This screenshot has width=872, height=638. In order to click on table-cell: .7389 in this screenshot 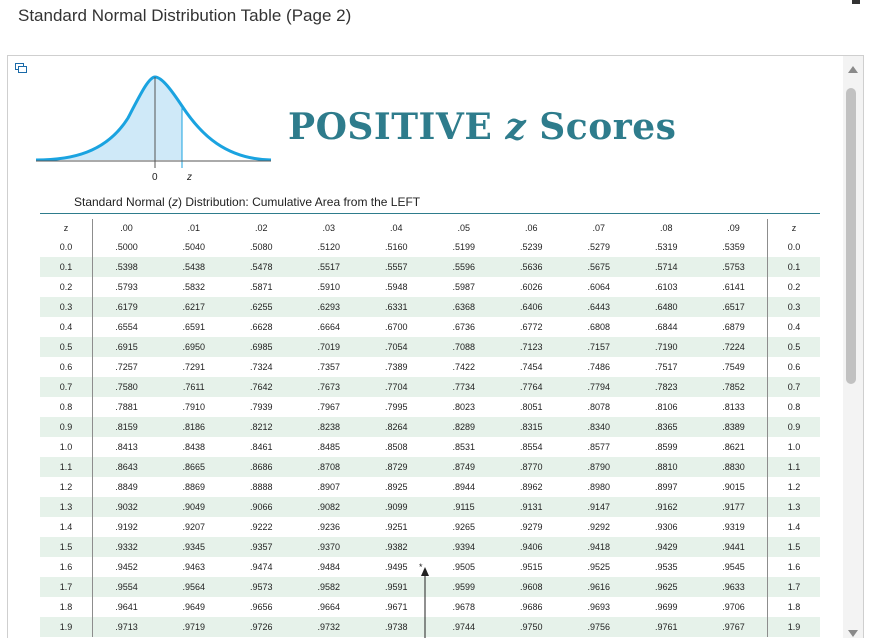, I will do `click(396, 367)`.